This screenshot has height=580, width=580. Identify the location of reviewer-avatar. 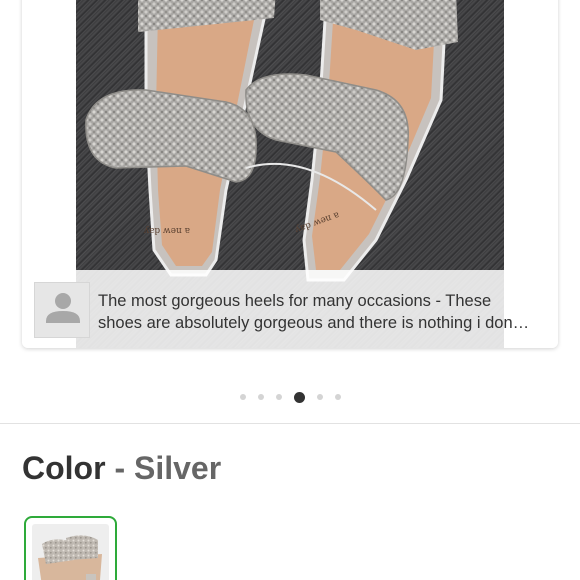
(62, 310).